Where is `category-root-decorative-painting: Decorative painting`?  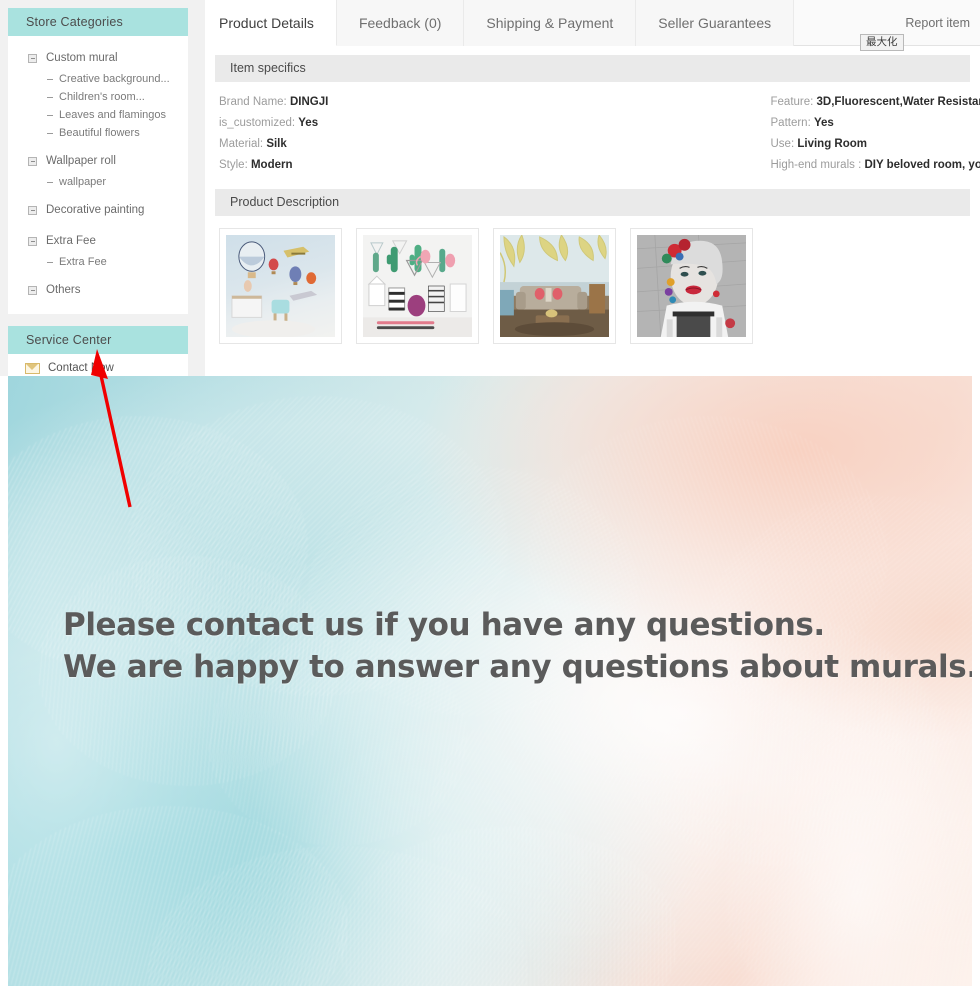
category-root-decorative-painting: Decorative painting is located at coordinates (98, 210).